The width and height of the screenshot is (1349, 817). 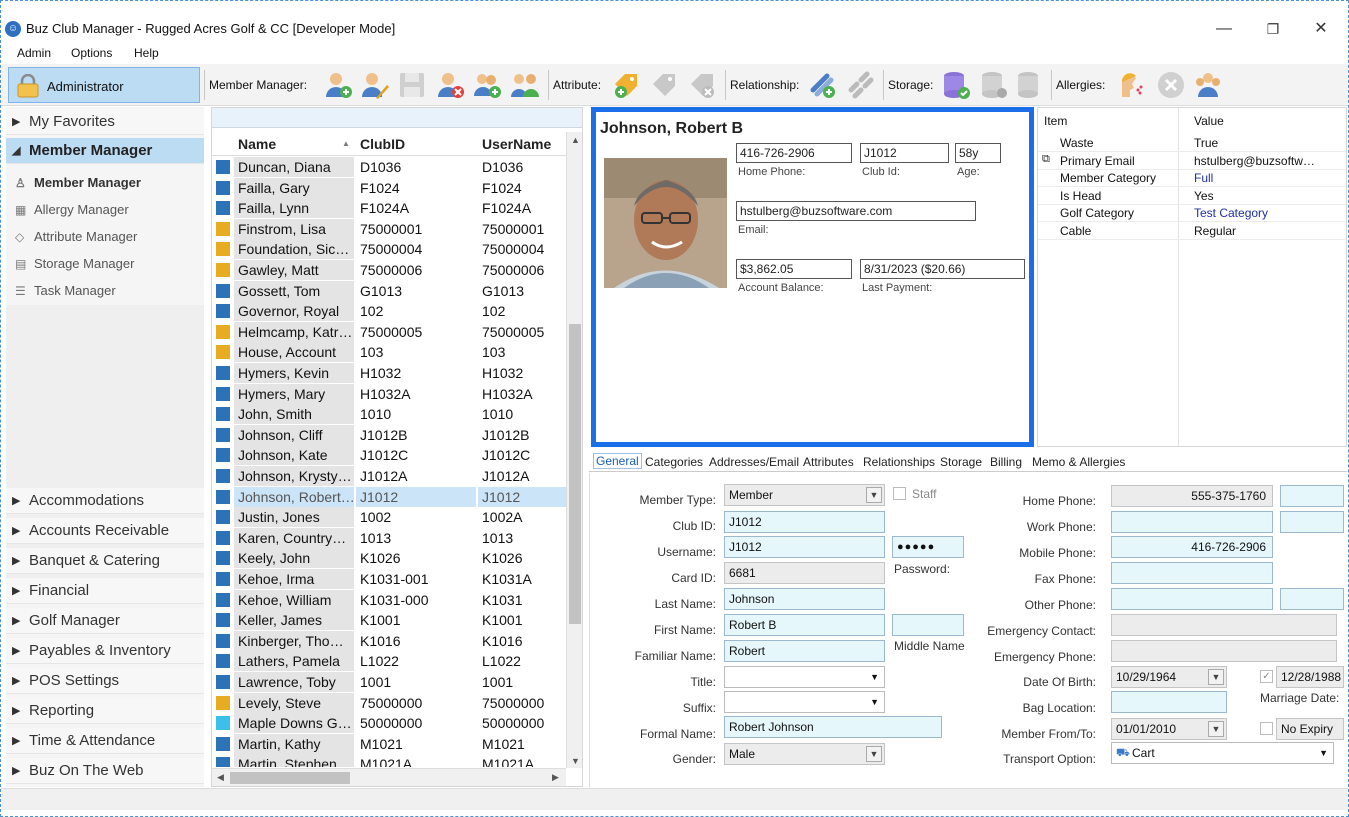 I want to click on prop-row: Golf Category Test Category, so click(x=1192, y=213).